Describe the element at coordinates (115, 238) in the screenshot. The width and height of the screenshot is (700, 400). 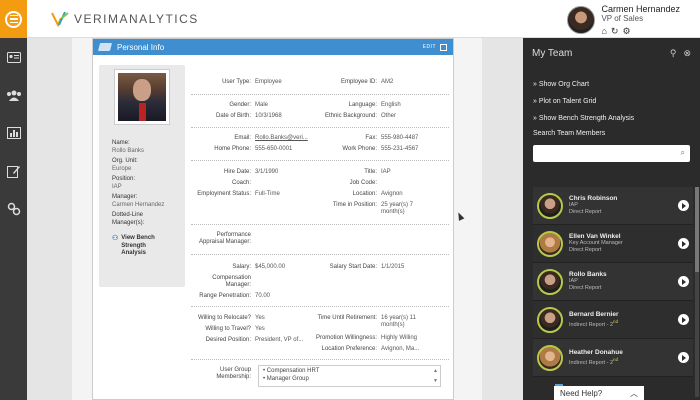
I see `hierarchy-icon: ⚇` at that location.